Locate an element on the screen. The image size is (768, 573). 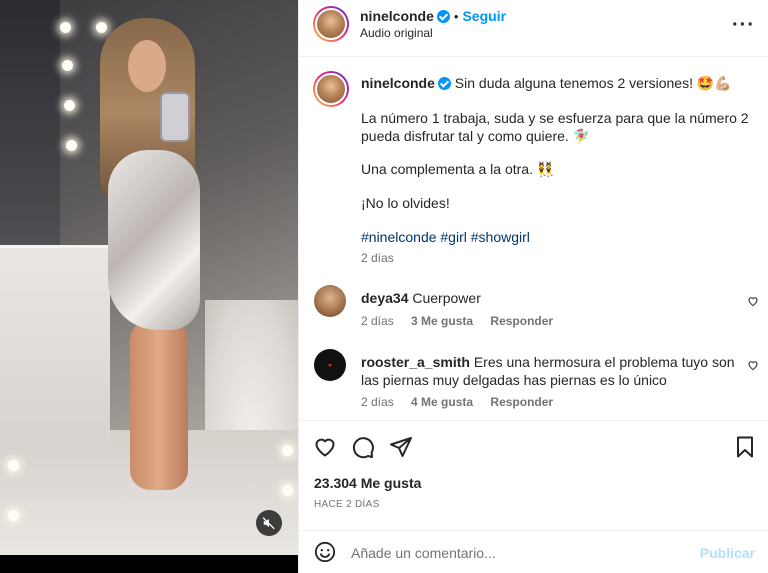
audio-link: Audio original is located at coordinates (396, 33).